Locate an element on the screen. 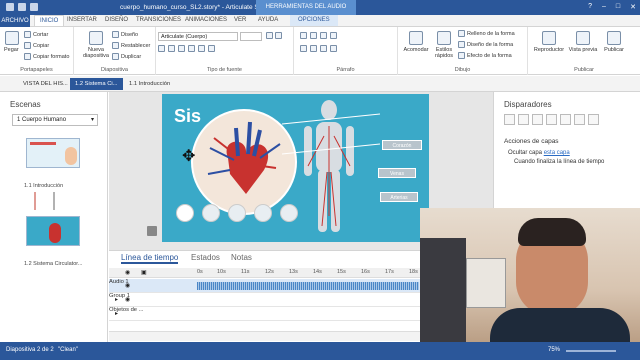  close-icon: ✕ is located at coordinates (633, 7).